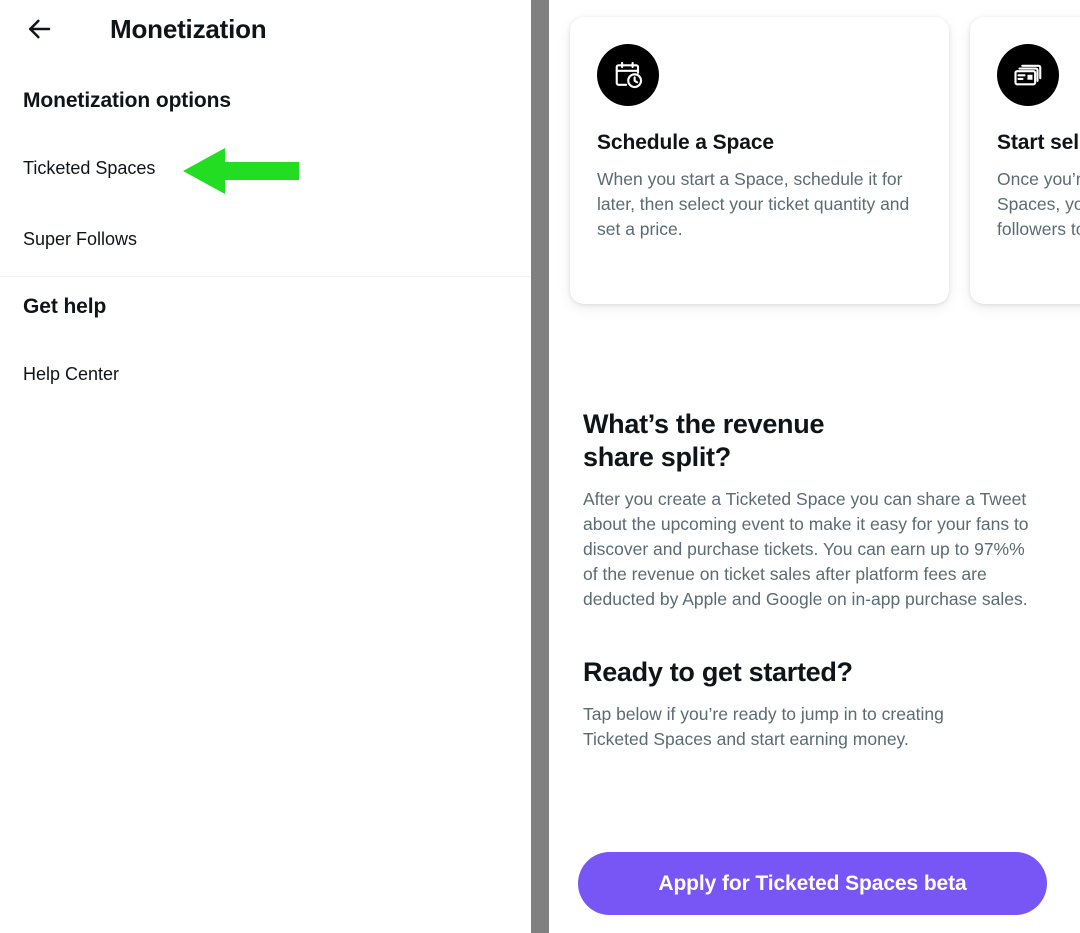 Image resolution: width=1080 pixels, height=933 pixels. Describe the element at coordinates (89, 168) in the screenshot. I see `sidebar-item-ticketed-spaces: Ticketed Spaces` at that location.